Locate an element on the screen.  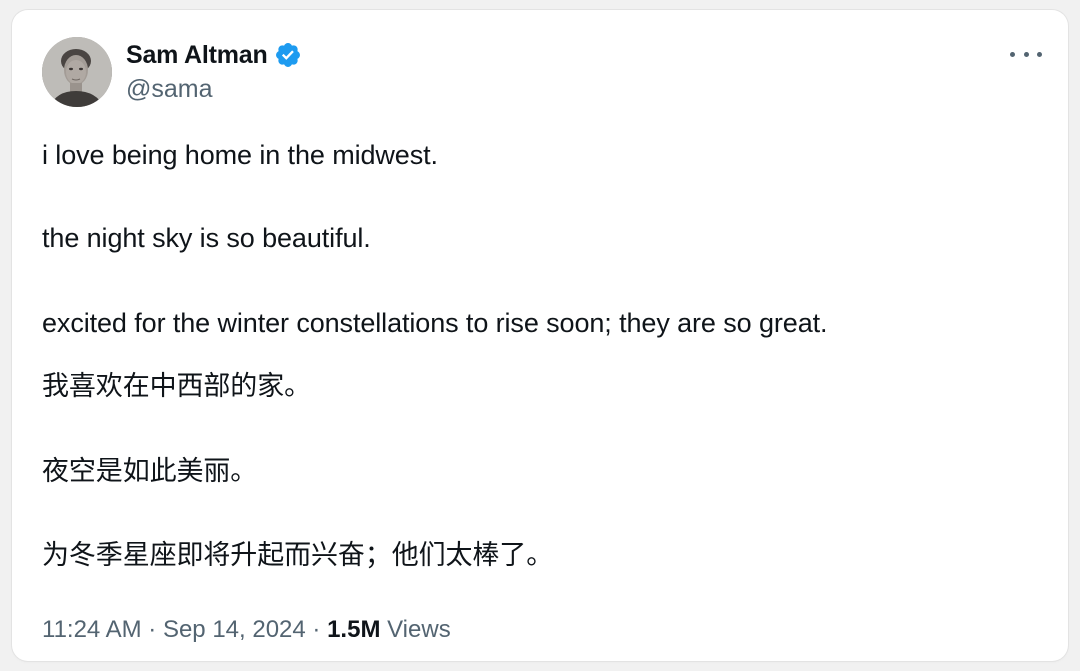
tweet-date: Sep 14, 2024 is located at coordinates (234, 629).